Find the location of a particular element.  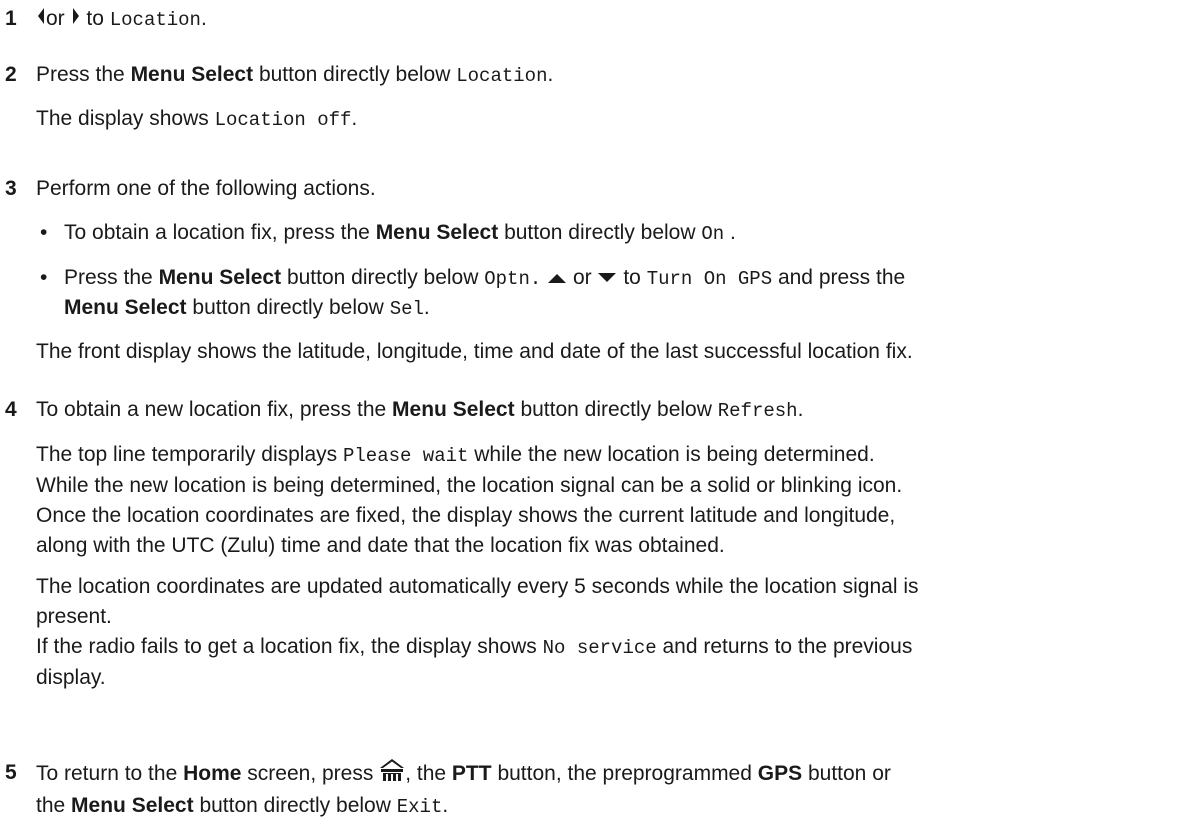

text-fragment: display. is located at coordinates (71, 677).